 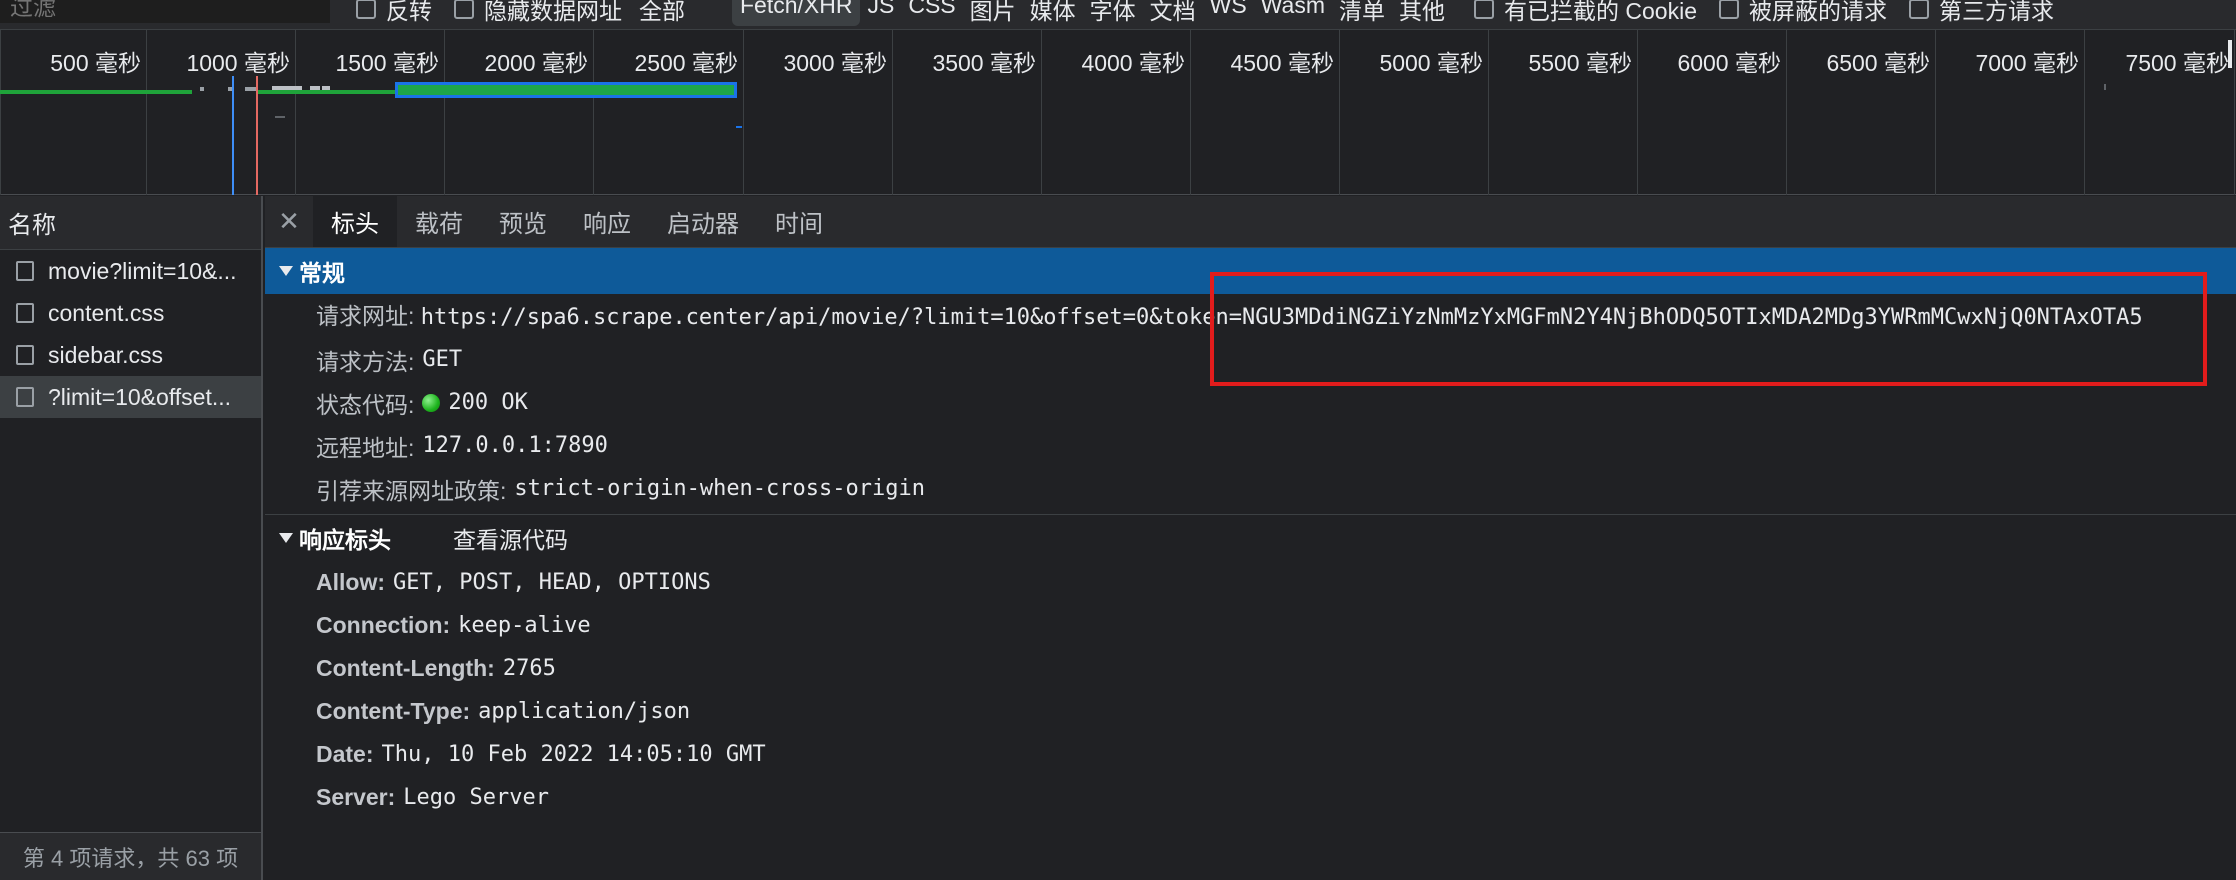 What do you see at coordinates (1250, 582) in the screenshot?
I see `response-header-row: Allow: GET, POST, HEAD, OPTIONS` at bounding box center [1250, 582].